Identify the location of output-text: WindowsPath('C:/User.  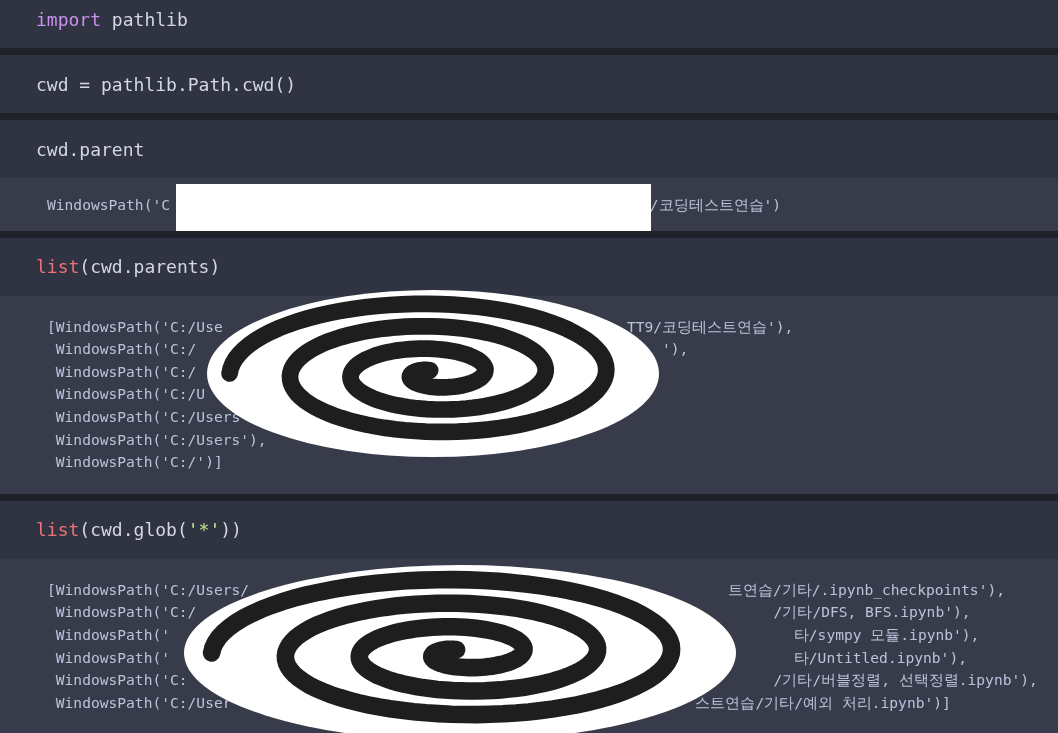
(143, 702).